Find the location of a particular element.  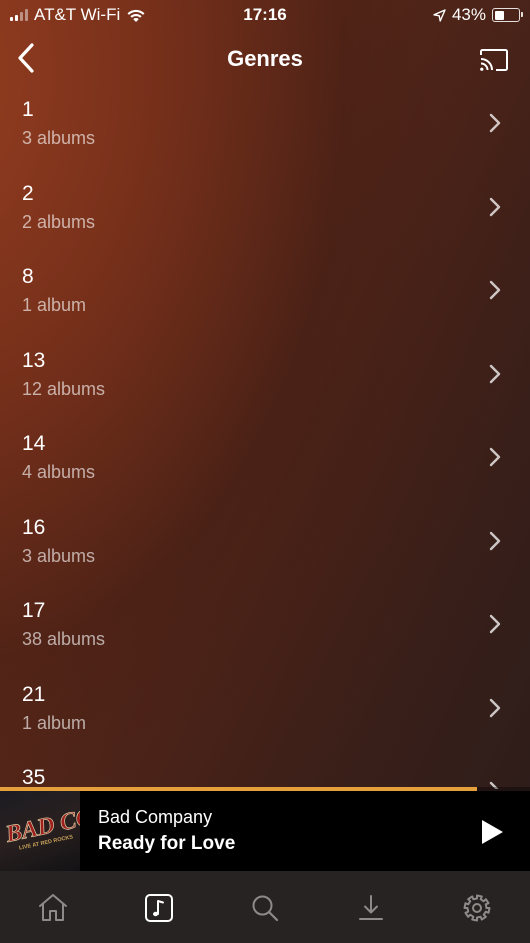

genre-name: 1 is located at coordinates (28, 109).